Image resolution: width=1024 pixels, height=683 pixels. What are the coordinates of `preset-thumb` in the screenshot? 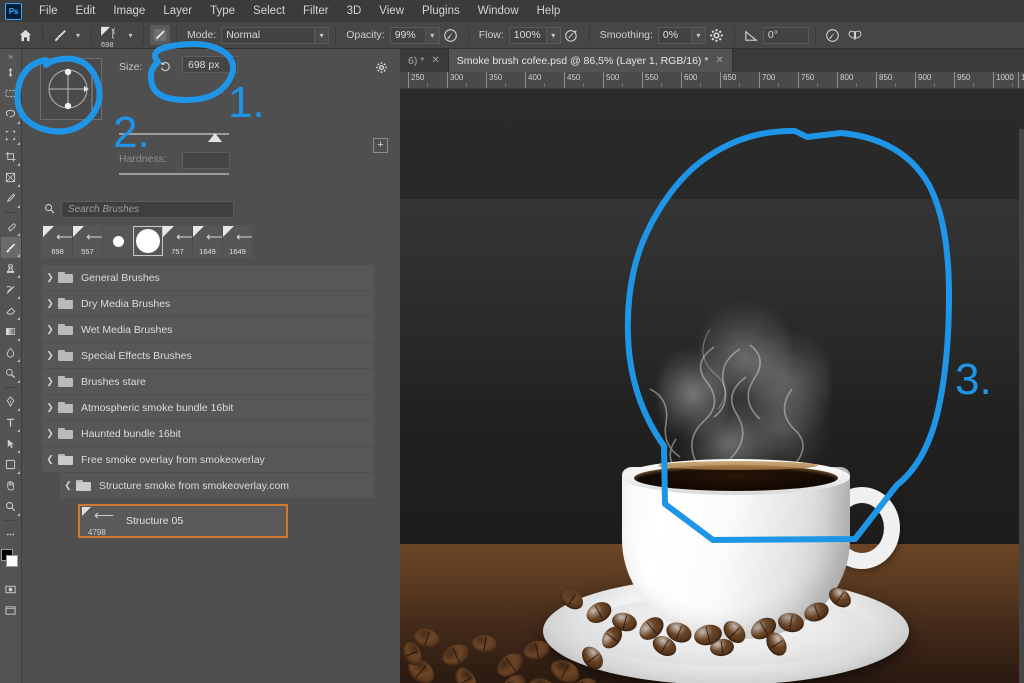 It's located at (118, 241).